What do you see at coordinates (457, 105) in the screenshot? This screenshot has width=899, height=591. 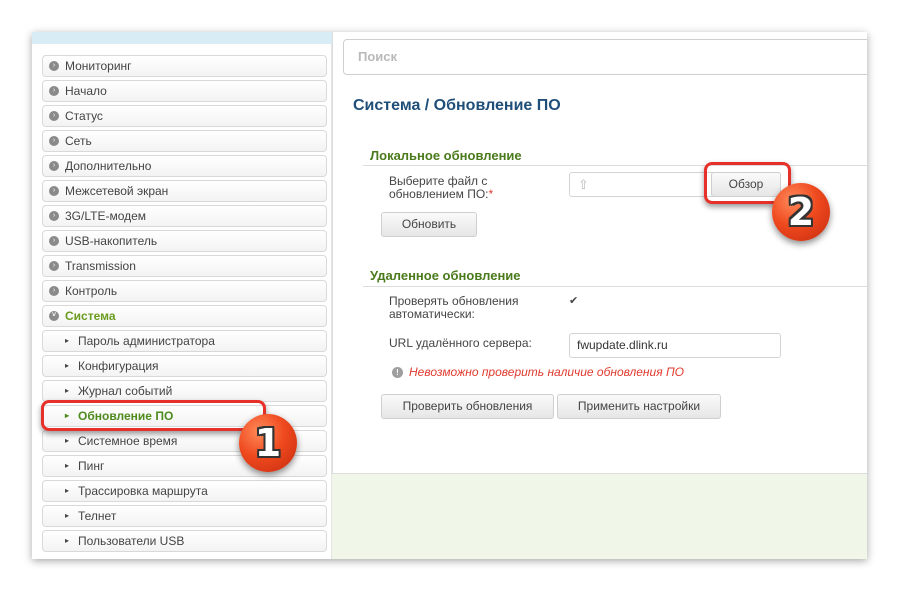 I see `page-title: Система / Обновление ПО` at bounding box center [457, 105].